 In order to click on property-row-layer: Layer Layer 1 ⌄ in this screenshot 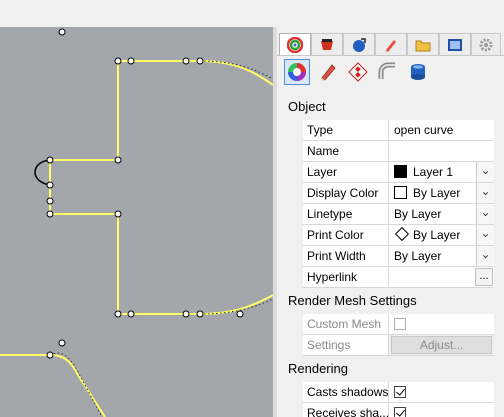, I will do `click(398, 172)`.